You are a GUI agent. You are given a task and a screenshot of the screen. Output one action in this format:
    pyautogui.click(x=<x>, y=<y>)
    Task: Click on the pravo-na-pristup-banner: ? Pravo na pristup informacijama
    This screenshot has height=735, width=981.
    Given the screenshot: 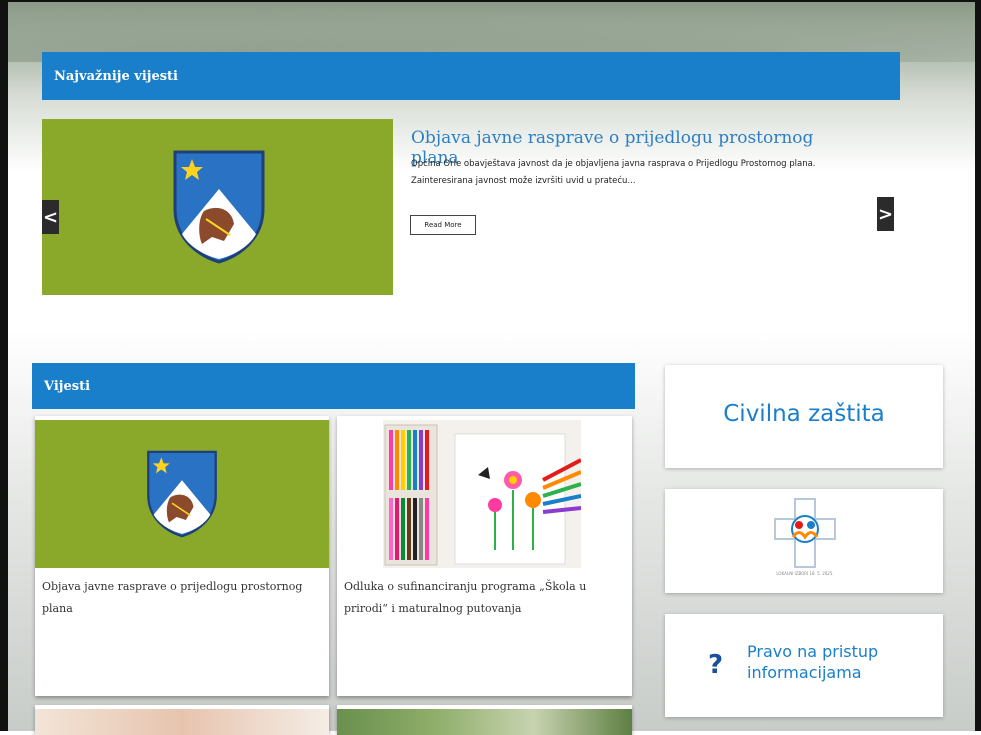 What is the action you would take?
    pyautogui.click(x=804, y=665)
    